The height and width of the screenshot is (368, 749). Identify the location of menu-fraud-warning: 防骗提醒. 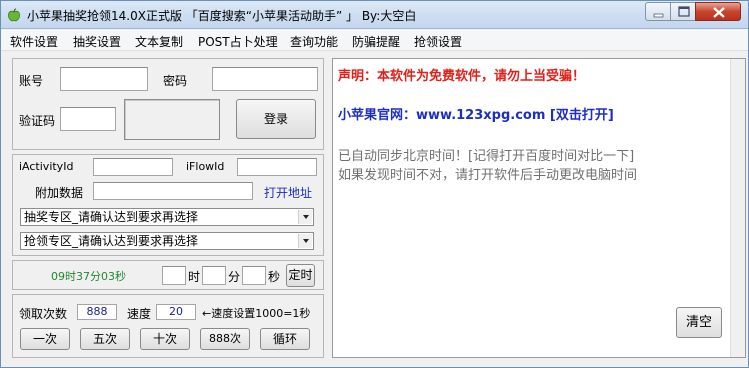
(376, 41).